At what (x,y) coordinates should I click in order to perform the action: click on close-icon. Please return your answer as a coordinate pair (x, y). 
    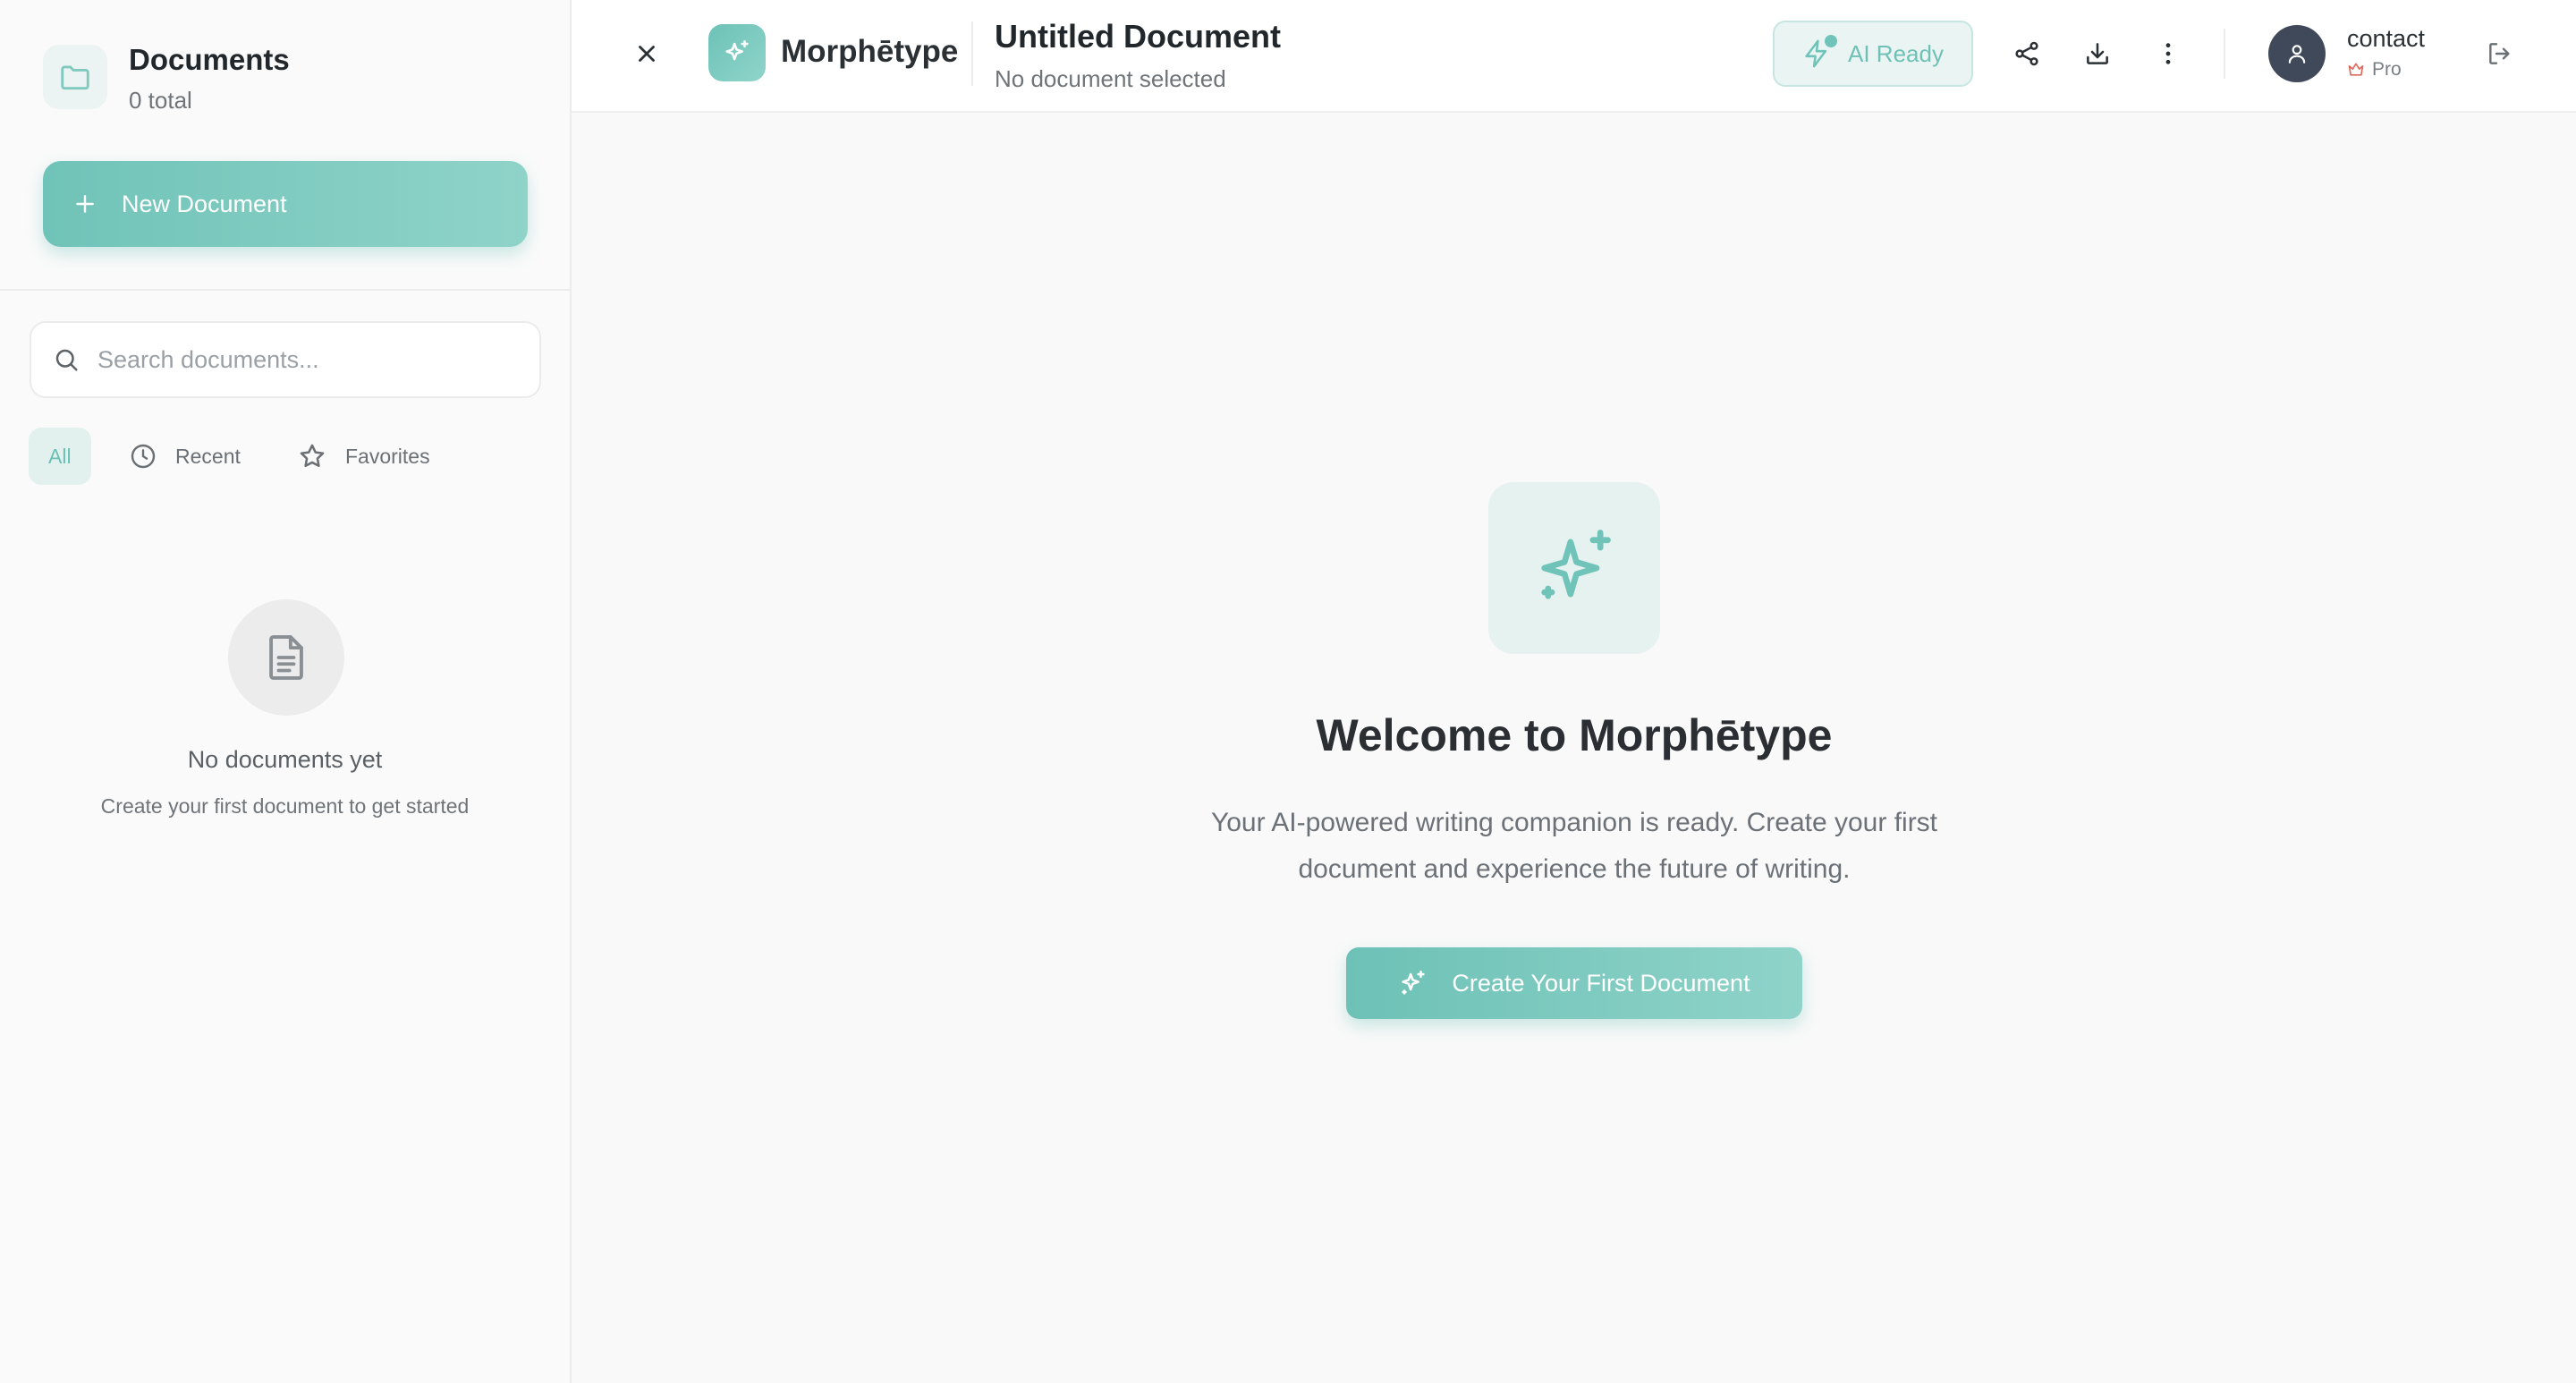
    Looking at the image, I should click on (646, 54).